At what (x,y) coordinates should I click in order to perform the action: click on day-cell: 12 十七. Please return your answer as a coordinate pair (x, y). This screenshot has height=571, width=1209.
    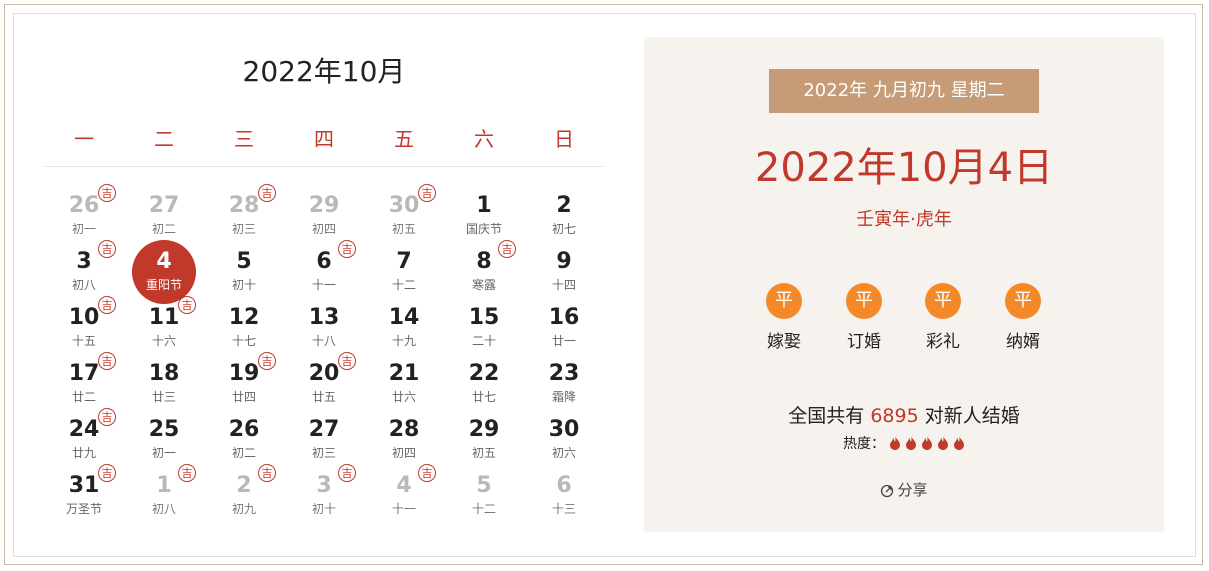
    Looking at the image, I should click on (244, 330).